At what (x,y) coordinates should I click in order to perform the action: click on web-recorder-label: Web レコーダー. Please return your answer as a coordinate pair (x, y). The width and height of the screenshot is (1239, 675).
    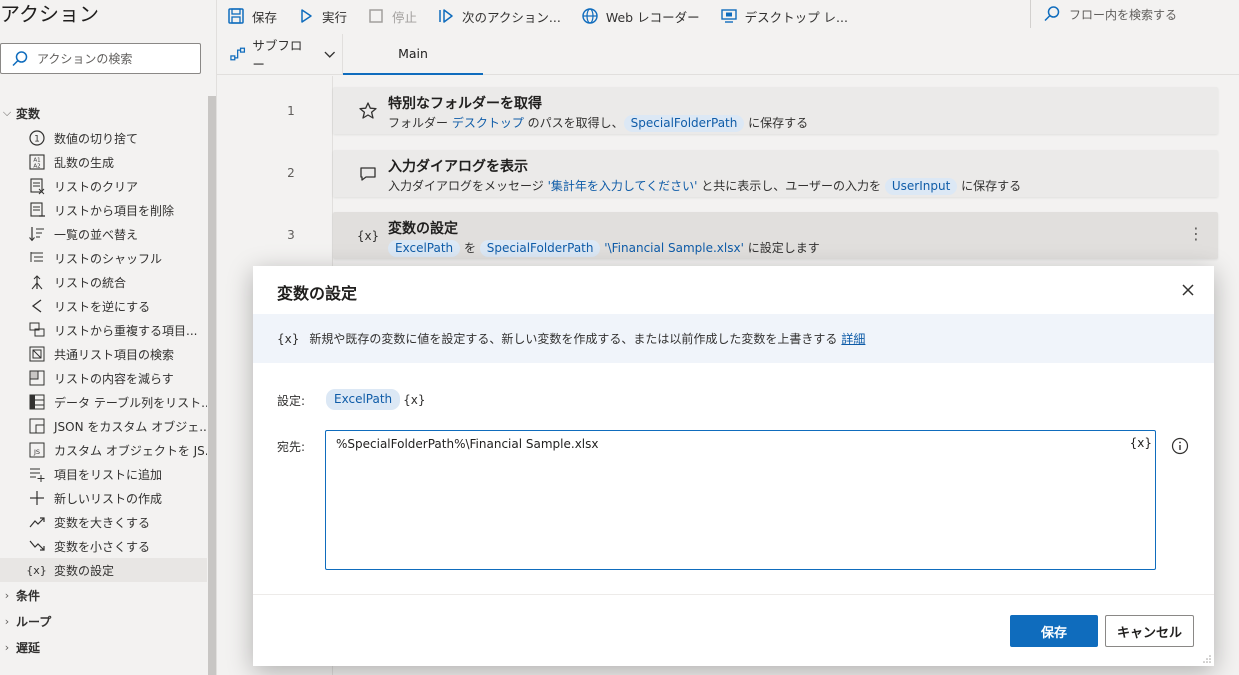
    Looking at the image, I should click on (652, 17).